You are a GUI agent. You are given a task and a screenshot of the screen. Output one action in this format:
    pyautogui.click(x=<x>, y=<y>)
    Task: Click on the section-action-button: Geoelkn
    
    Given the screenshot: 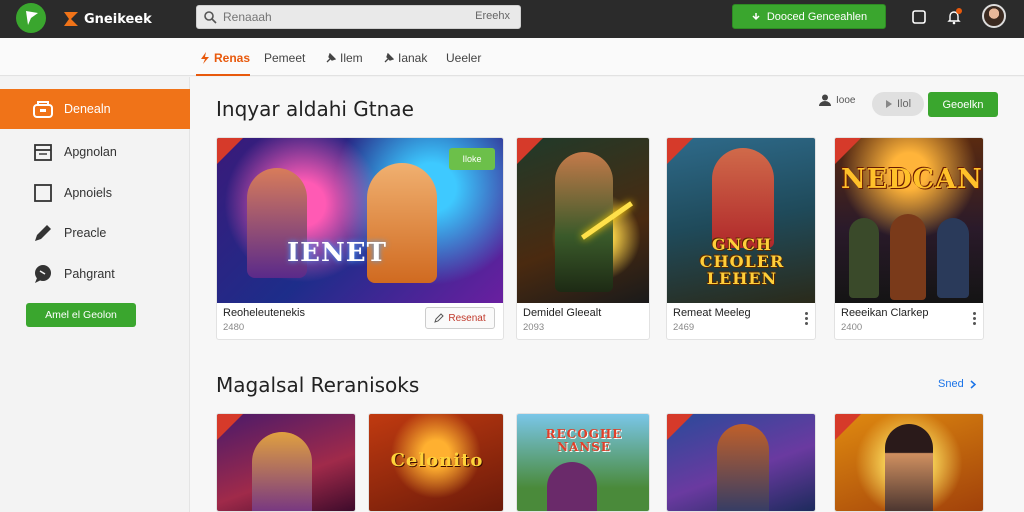 What is the action you would take?
    pyautogui.click(x=963, y=104)
    